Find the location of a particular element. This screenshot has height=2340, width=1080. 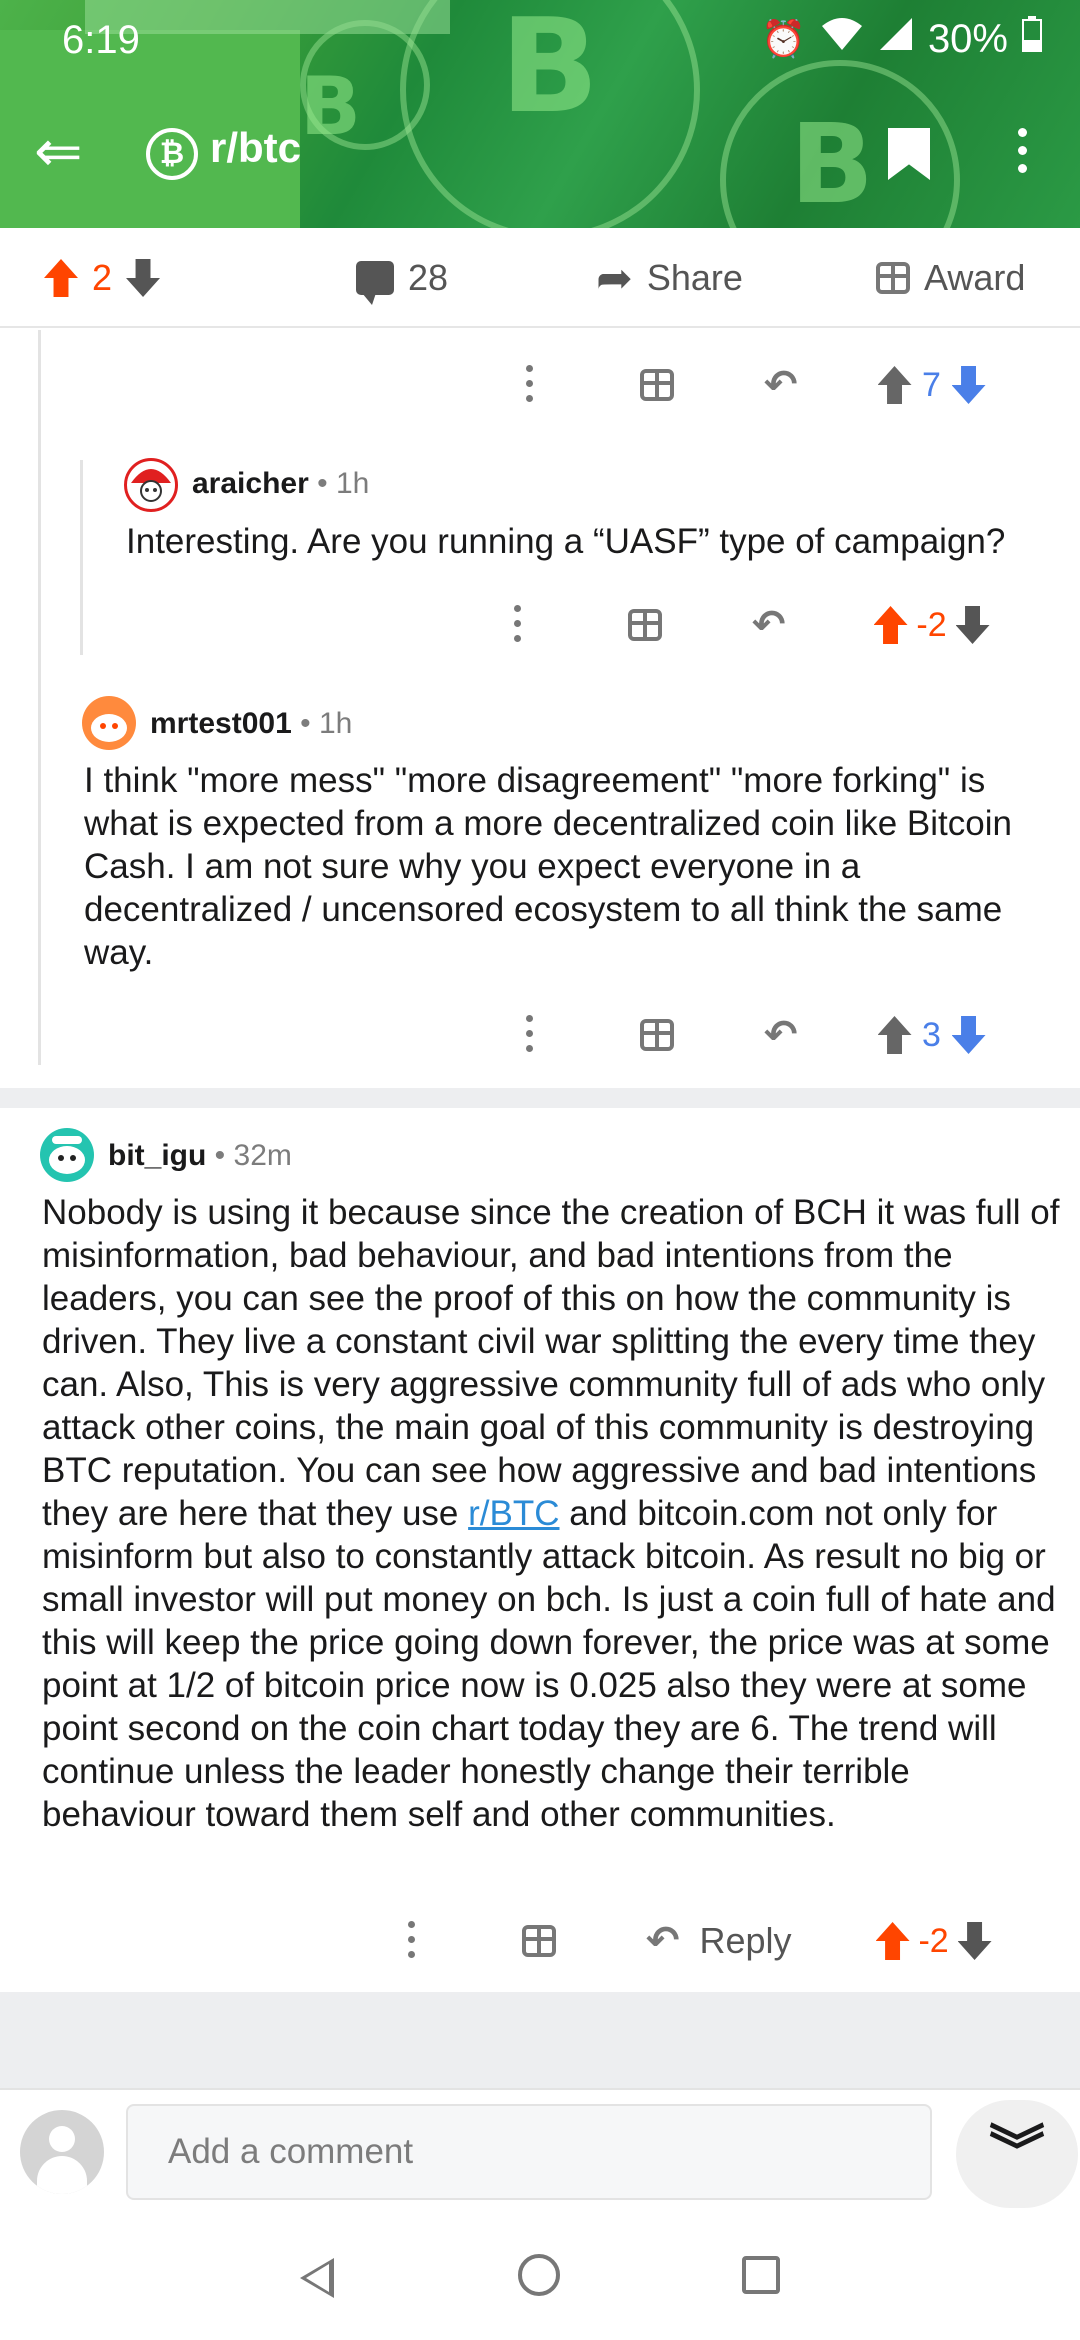

overflow-menu-icon is located at coordinates (1022, 156).